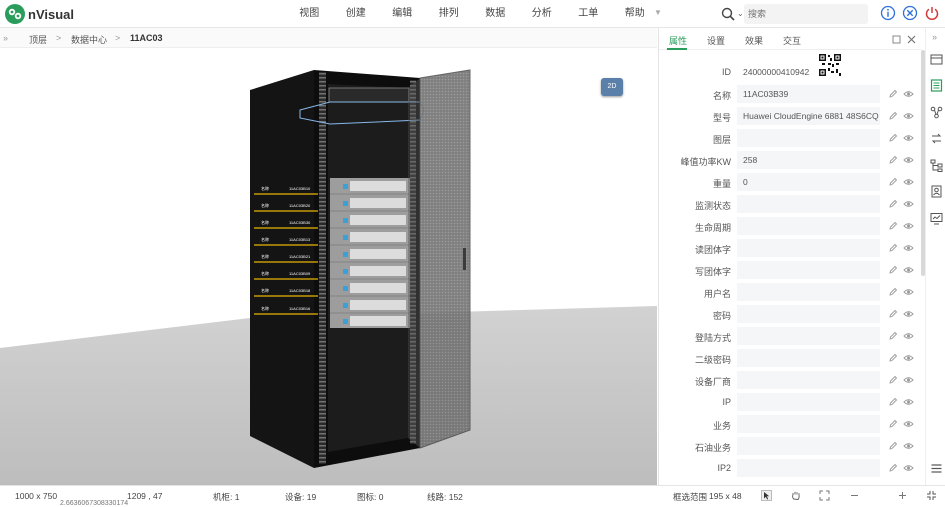 This screenshot has width=945, height=507. I want to click on monitor-icon, so click(936, 218).